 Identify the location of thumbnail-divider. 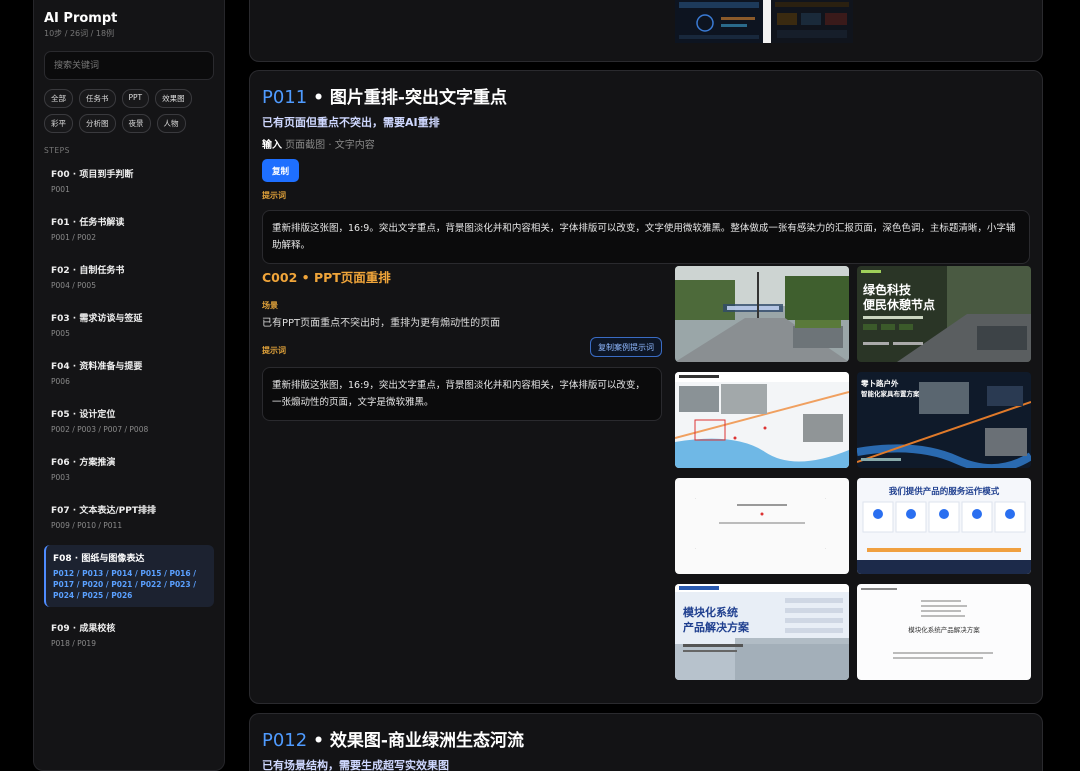
(767, 21).